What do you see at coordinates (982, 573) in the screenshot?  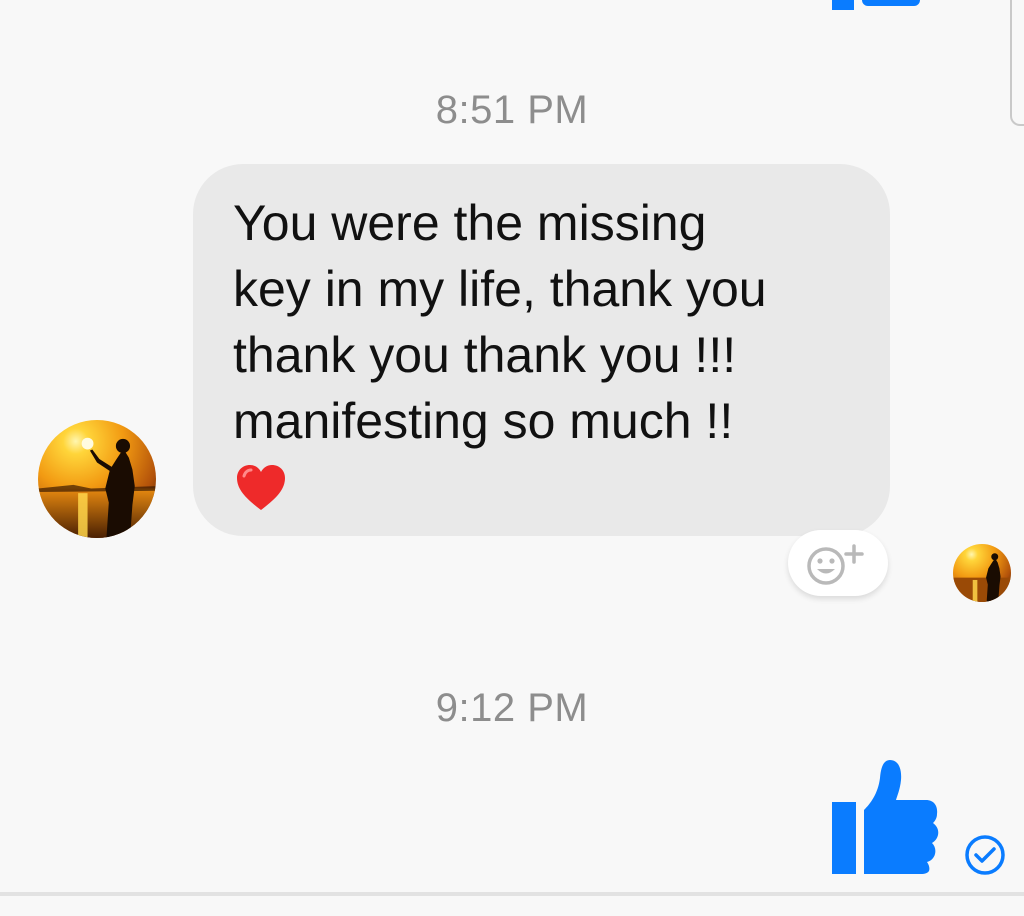 I see `read-receipt-avatar` at bounding box center [982, 573].